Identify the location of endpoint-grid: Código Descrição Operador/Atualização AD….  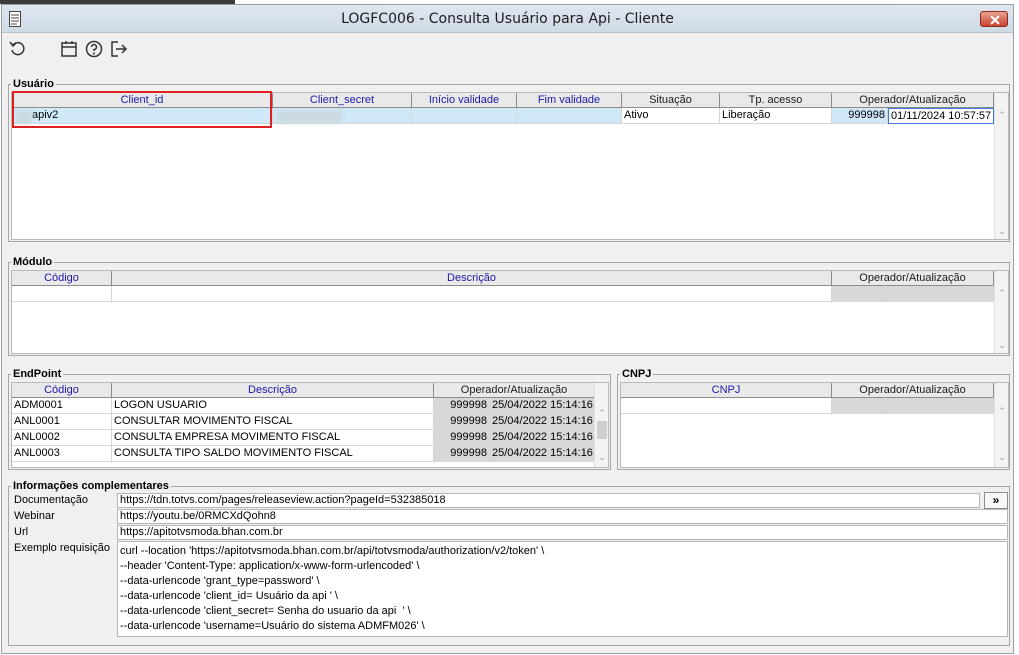
(310, 425).